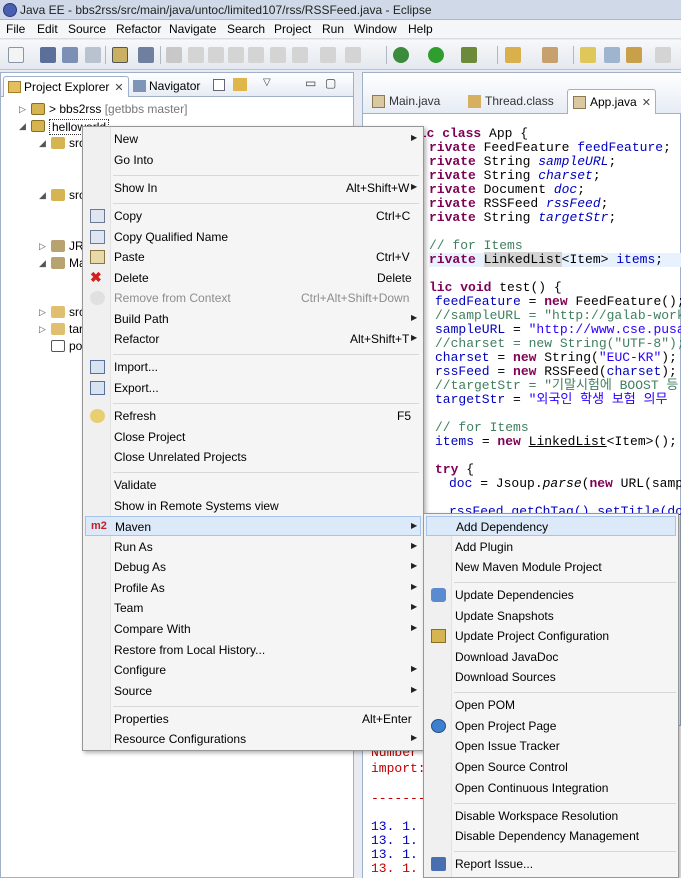  What do you see at coordinates (310, 83) in the screenshot?
I see `minimize-icon: ▭` at bounding box center [310, 83].